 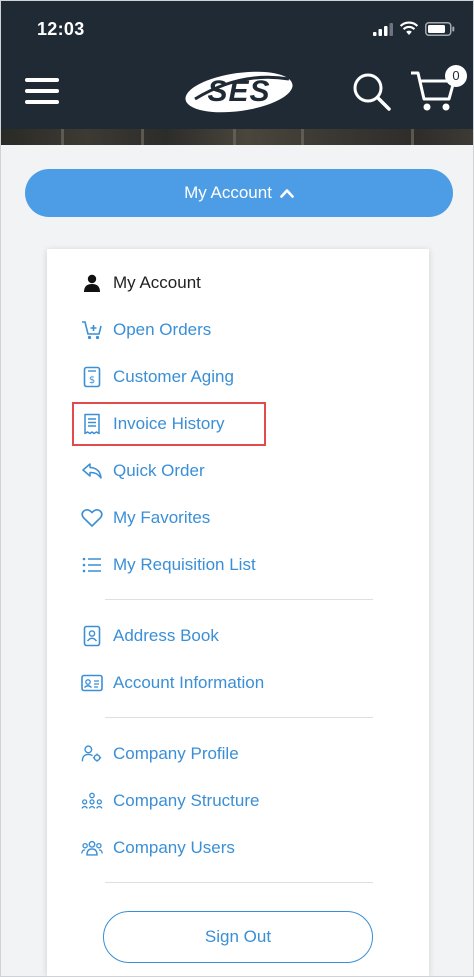 I want to click on search-icon, so click(x=372, y=92).